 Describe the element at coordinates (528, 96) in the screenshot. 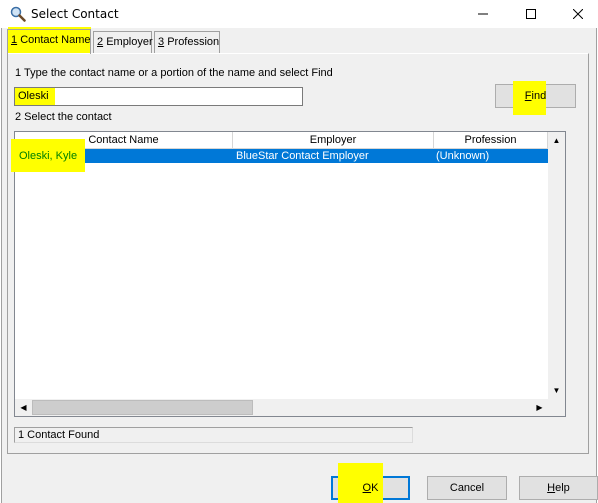

I see `find-mnemonic: F` at that location.